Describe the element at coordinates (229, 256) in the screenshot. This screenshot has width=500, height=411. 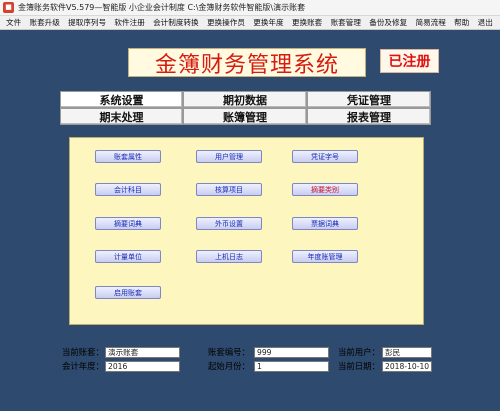
I see `operation-log-button: 上机日志` at that location.